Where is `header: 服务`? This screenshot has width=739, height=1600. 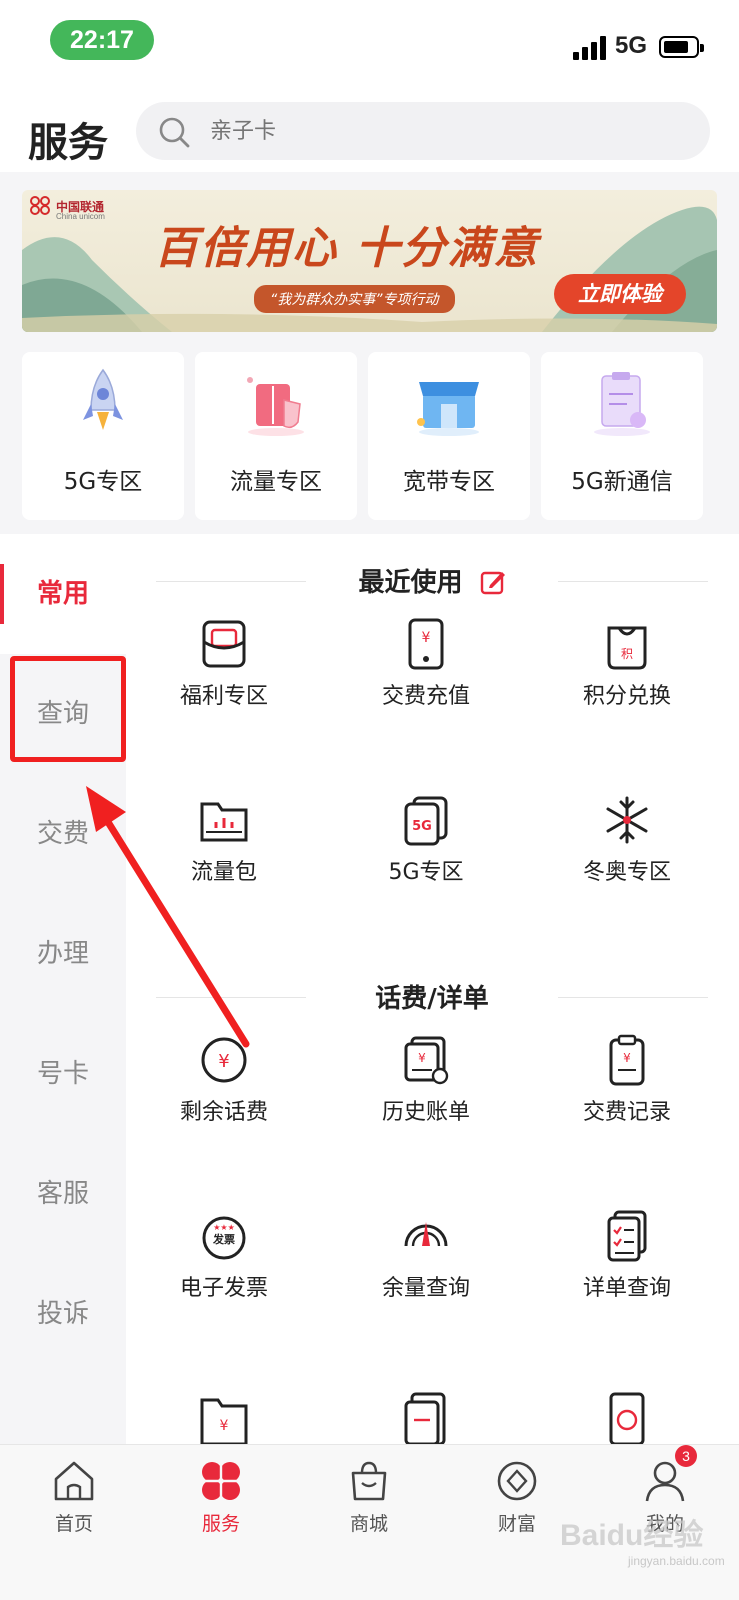
header: 服务 is located at coordinates (369, 132).